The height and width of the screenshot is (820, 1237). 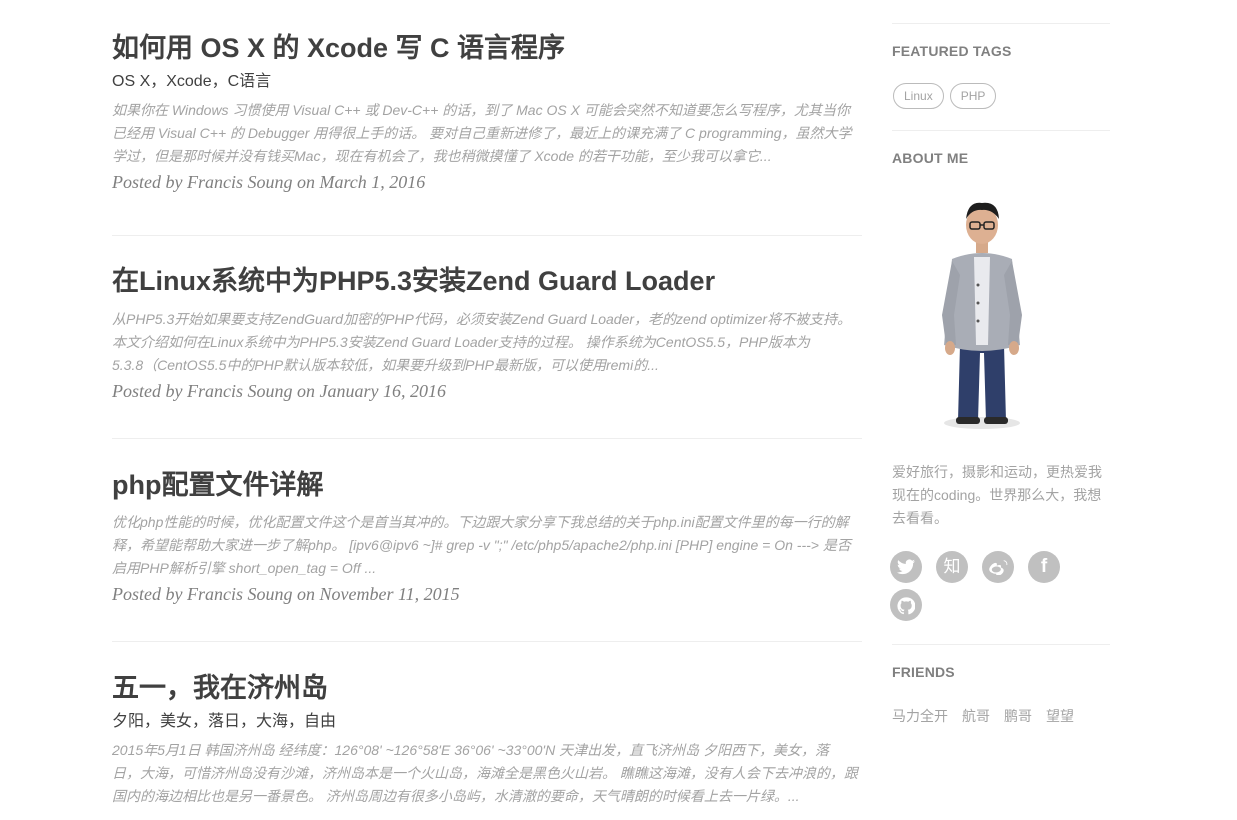 I want to click on friends-list: 马力全开 航哥 鹏哥 望望, so click(x=990, y=716).